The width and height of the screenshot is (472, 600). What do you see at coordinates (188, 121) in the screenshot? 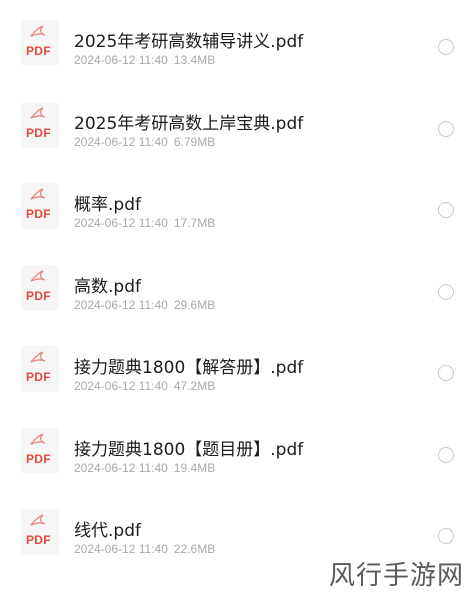
I see `file-name: 2025年考研高数上岸宝典.pdf` at bounding box center [188, 121].